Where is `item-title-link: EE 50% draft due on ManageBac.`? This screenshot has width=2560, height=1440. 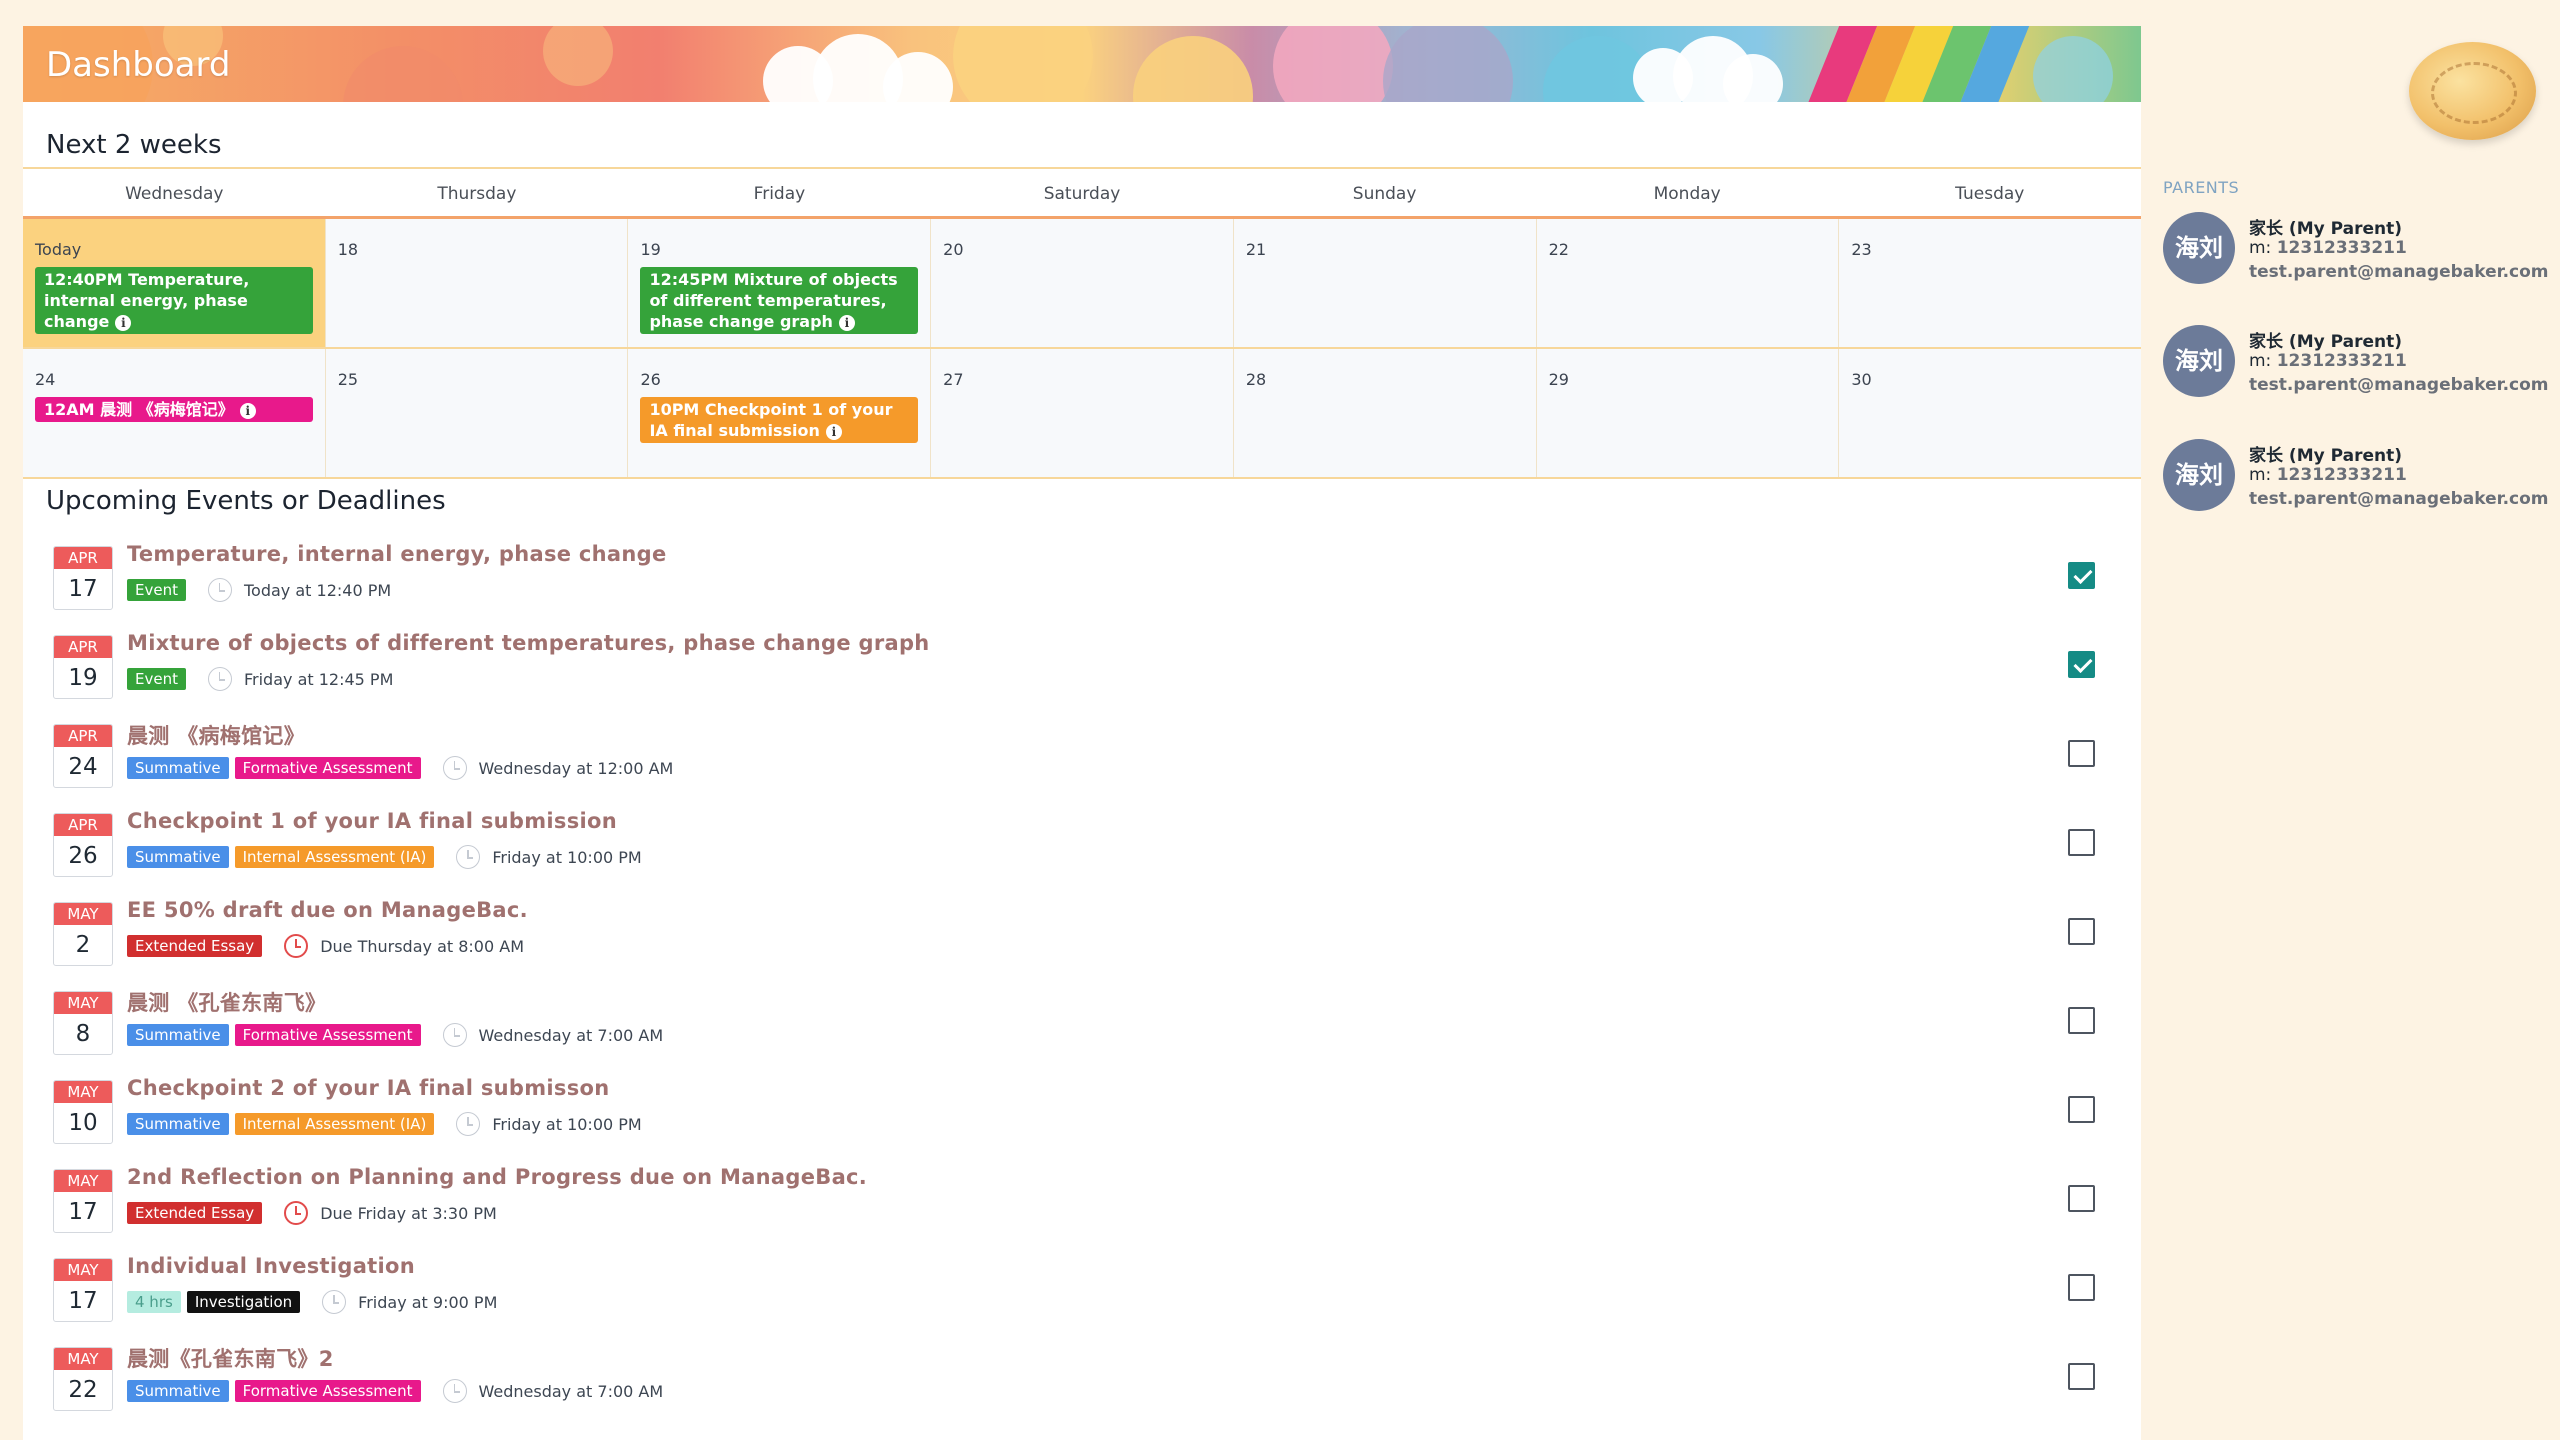
item-title-link: EE 50% draft due on ManageBac. is located at coordinates (327, 910).